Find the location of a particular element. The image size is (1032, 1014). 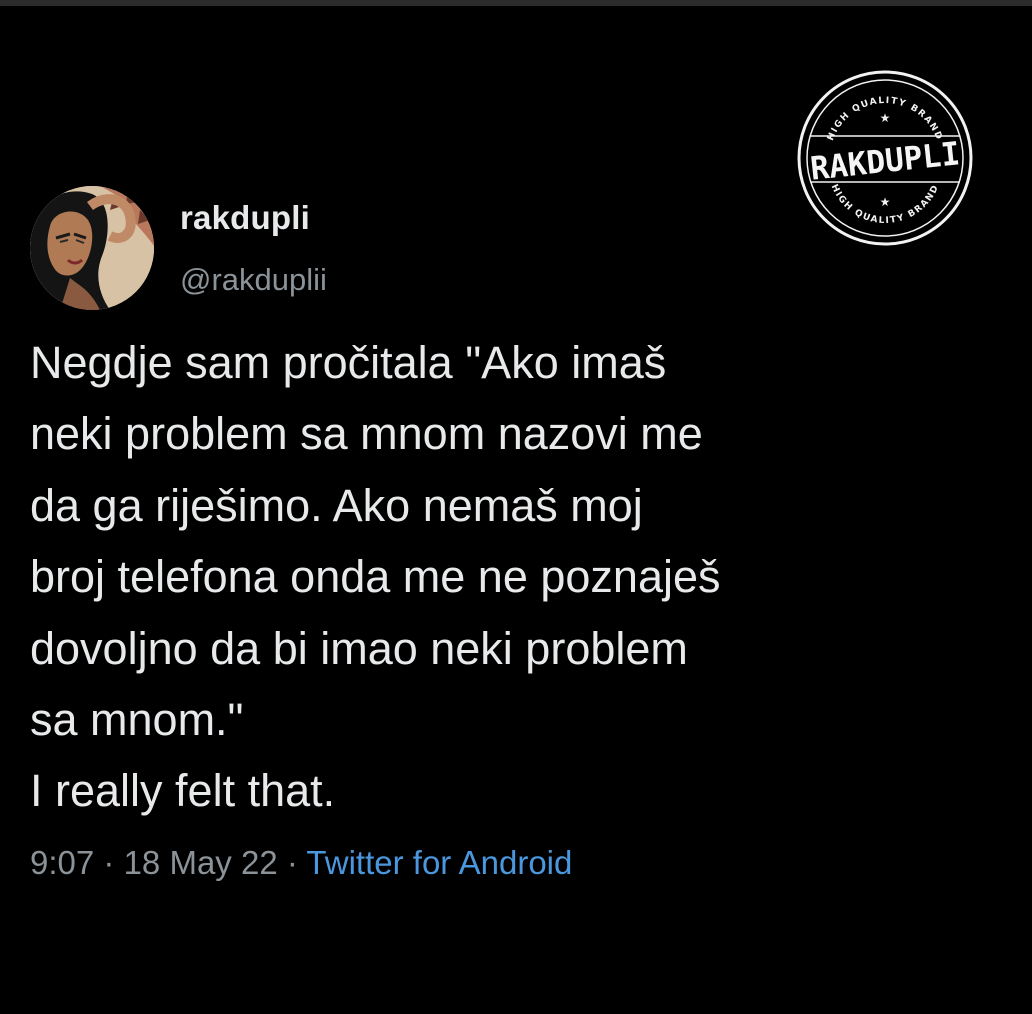

tweet-source-link: Twitter for Android is located at coordinates (439, 862).